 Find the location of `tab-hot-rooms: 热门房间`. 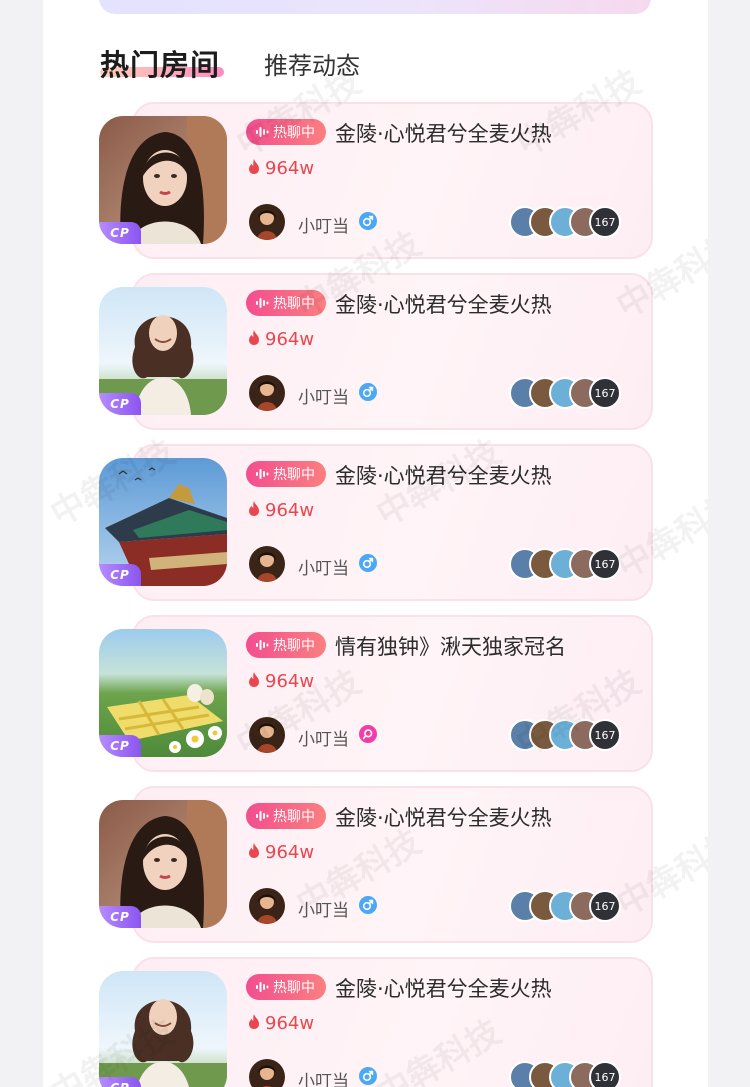

tab-hot-rooms: 热门房间 is located at coordinates (160, 63).